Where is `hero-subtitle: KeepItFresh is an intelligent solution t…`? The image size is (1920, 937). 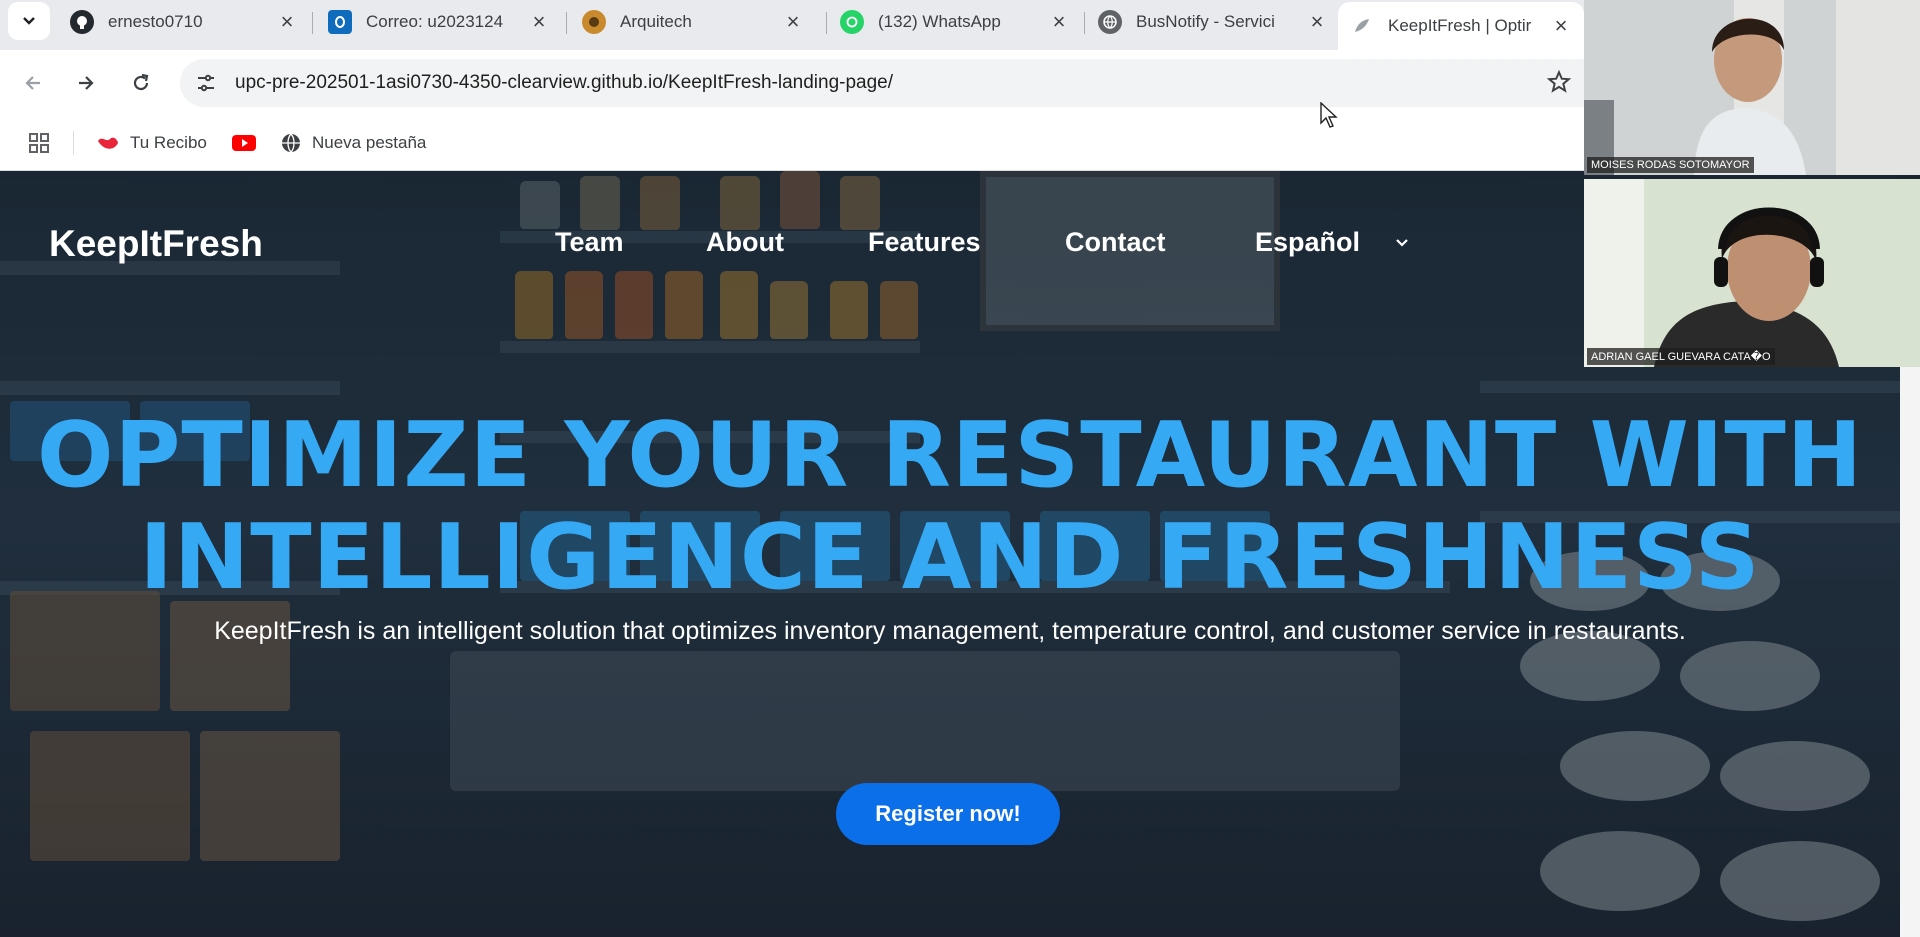 hero-subtitle: KeepItFresh is an intelligent solution t… is located at coordinates (950, 631).